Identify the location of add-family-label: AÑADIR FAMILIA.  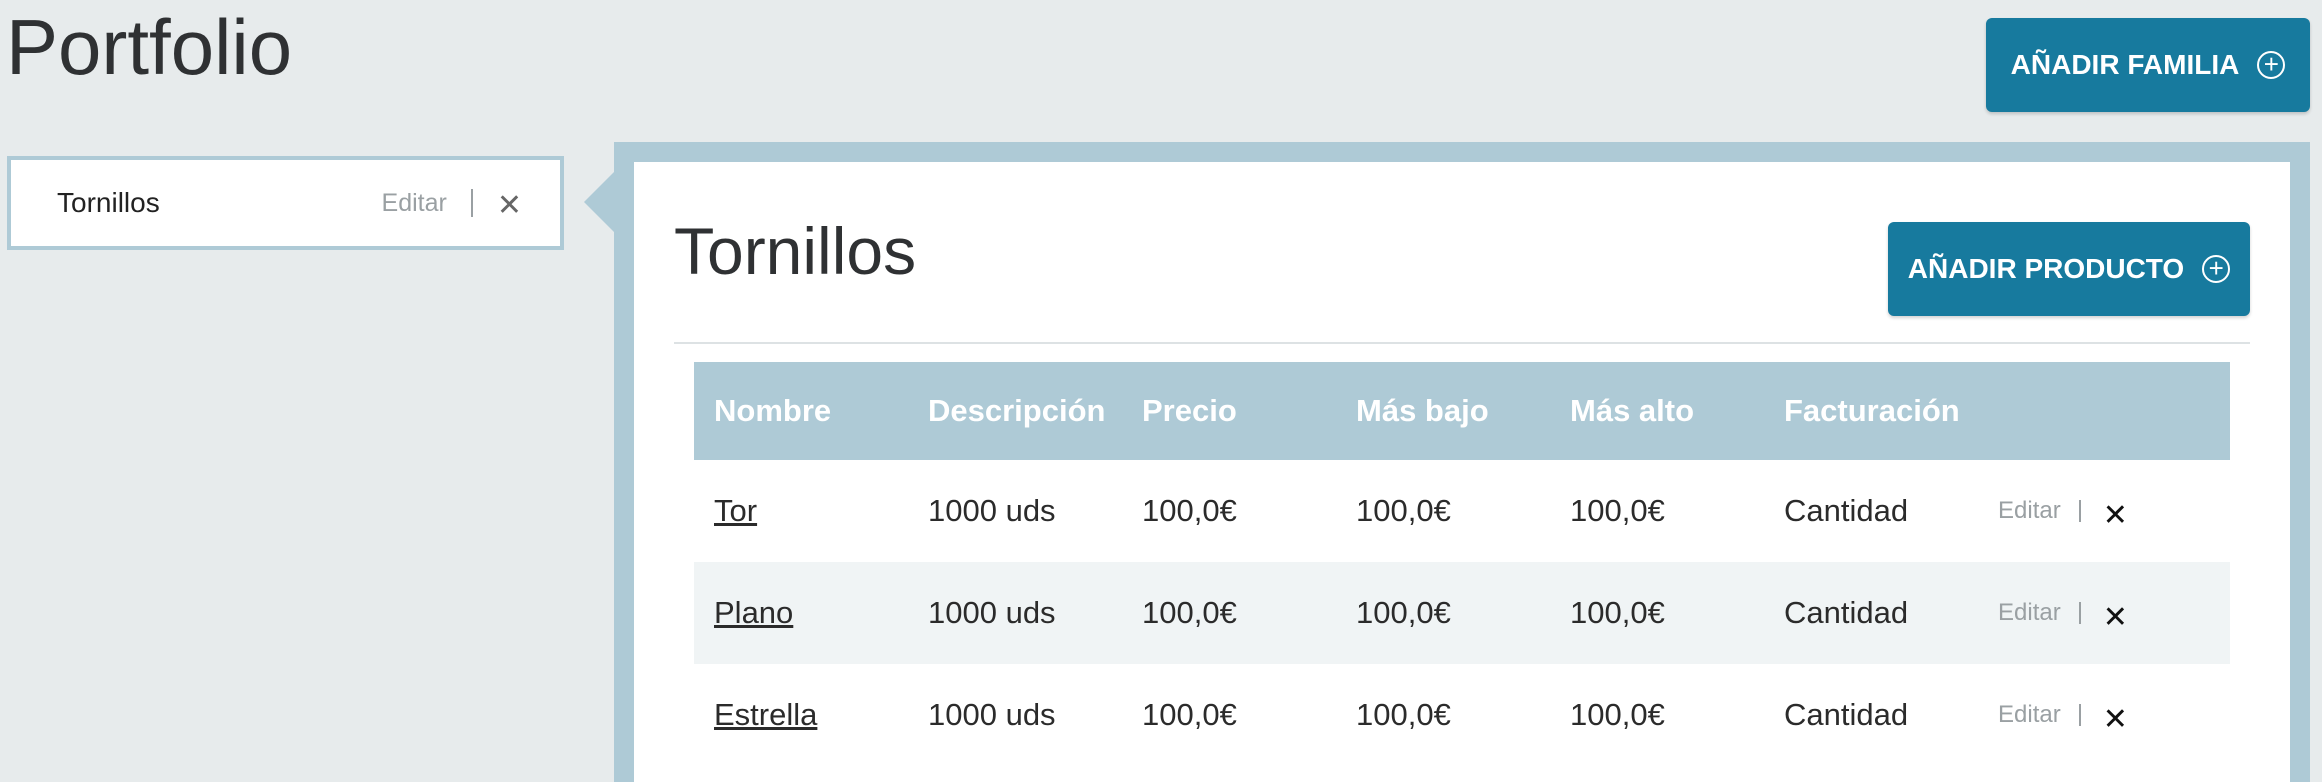
(2125, 64).